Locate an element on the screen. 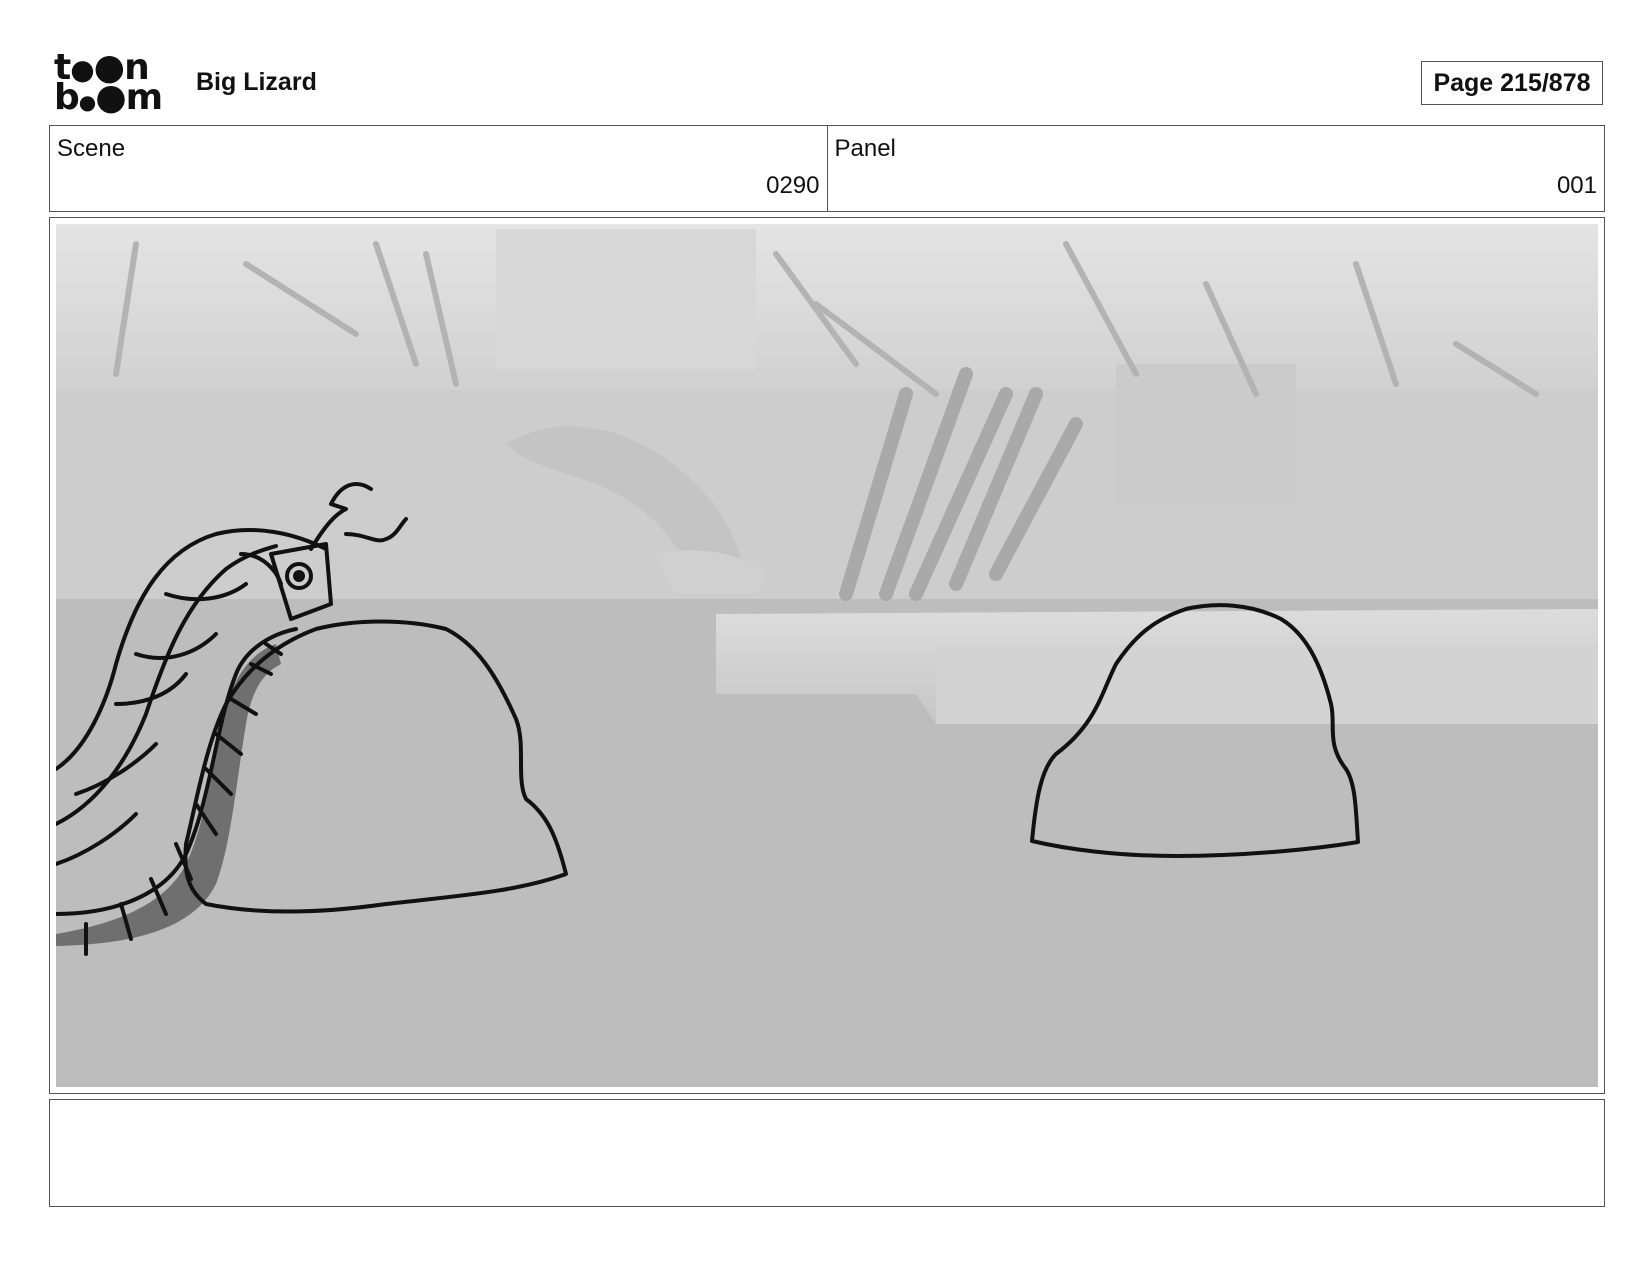 Image resolution: width=1650 pixels, height=1275 pixels. scene-cell: Scene 0290 is located at coordinates (438, 168).